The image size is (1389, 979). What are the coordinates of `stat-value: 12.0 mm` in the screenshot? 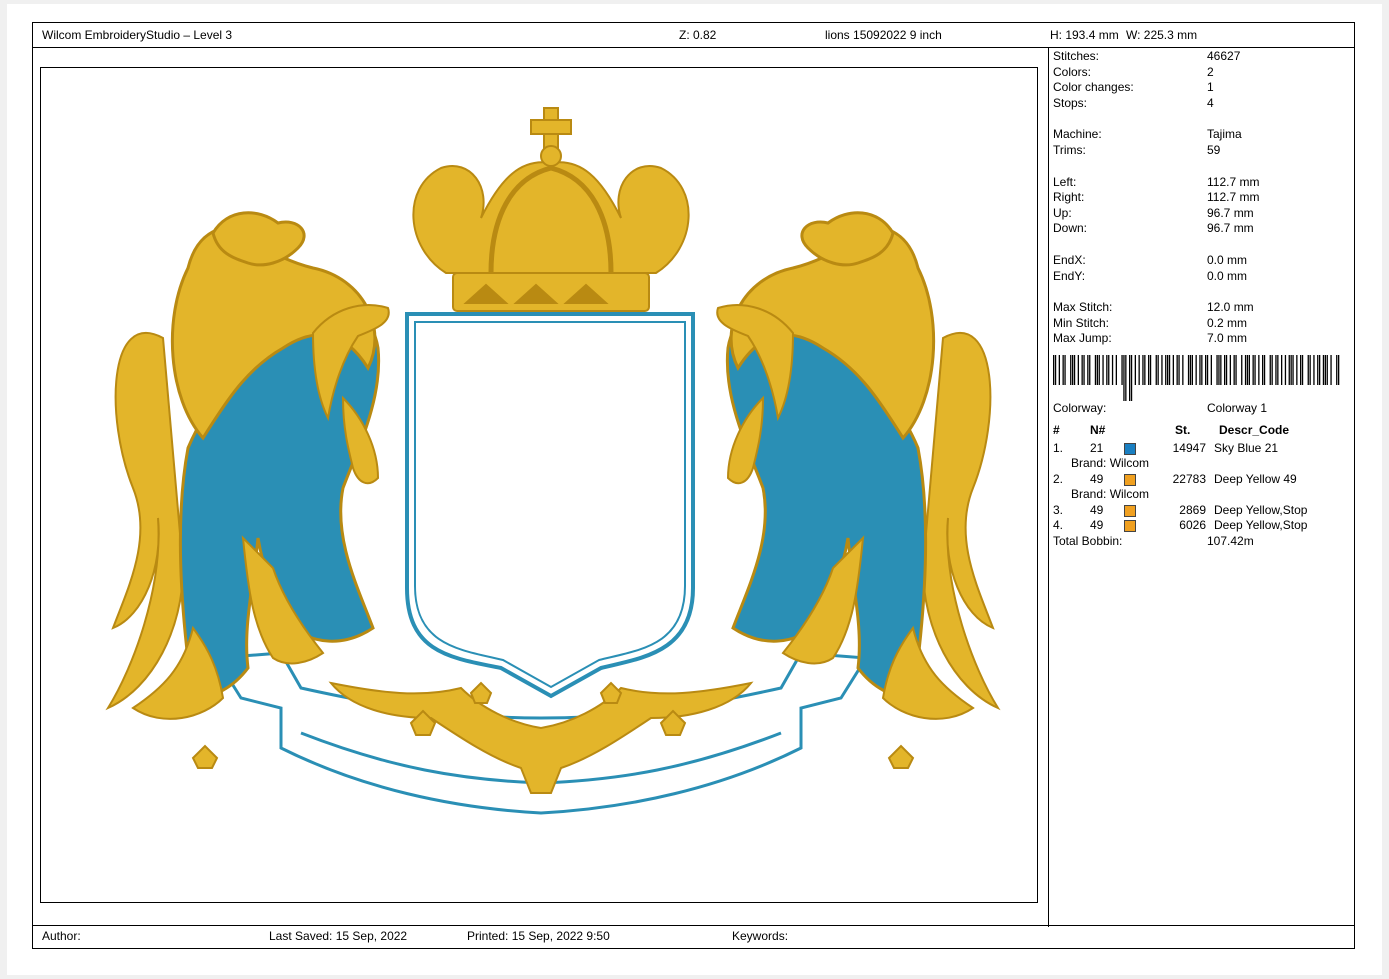 It's located at (1230, 307).